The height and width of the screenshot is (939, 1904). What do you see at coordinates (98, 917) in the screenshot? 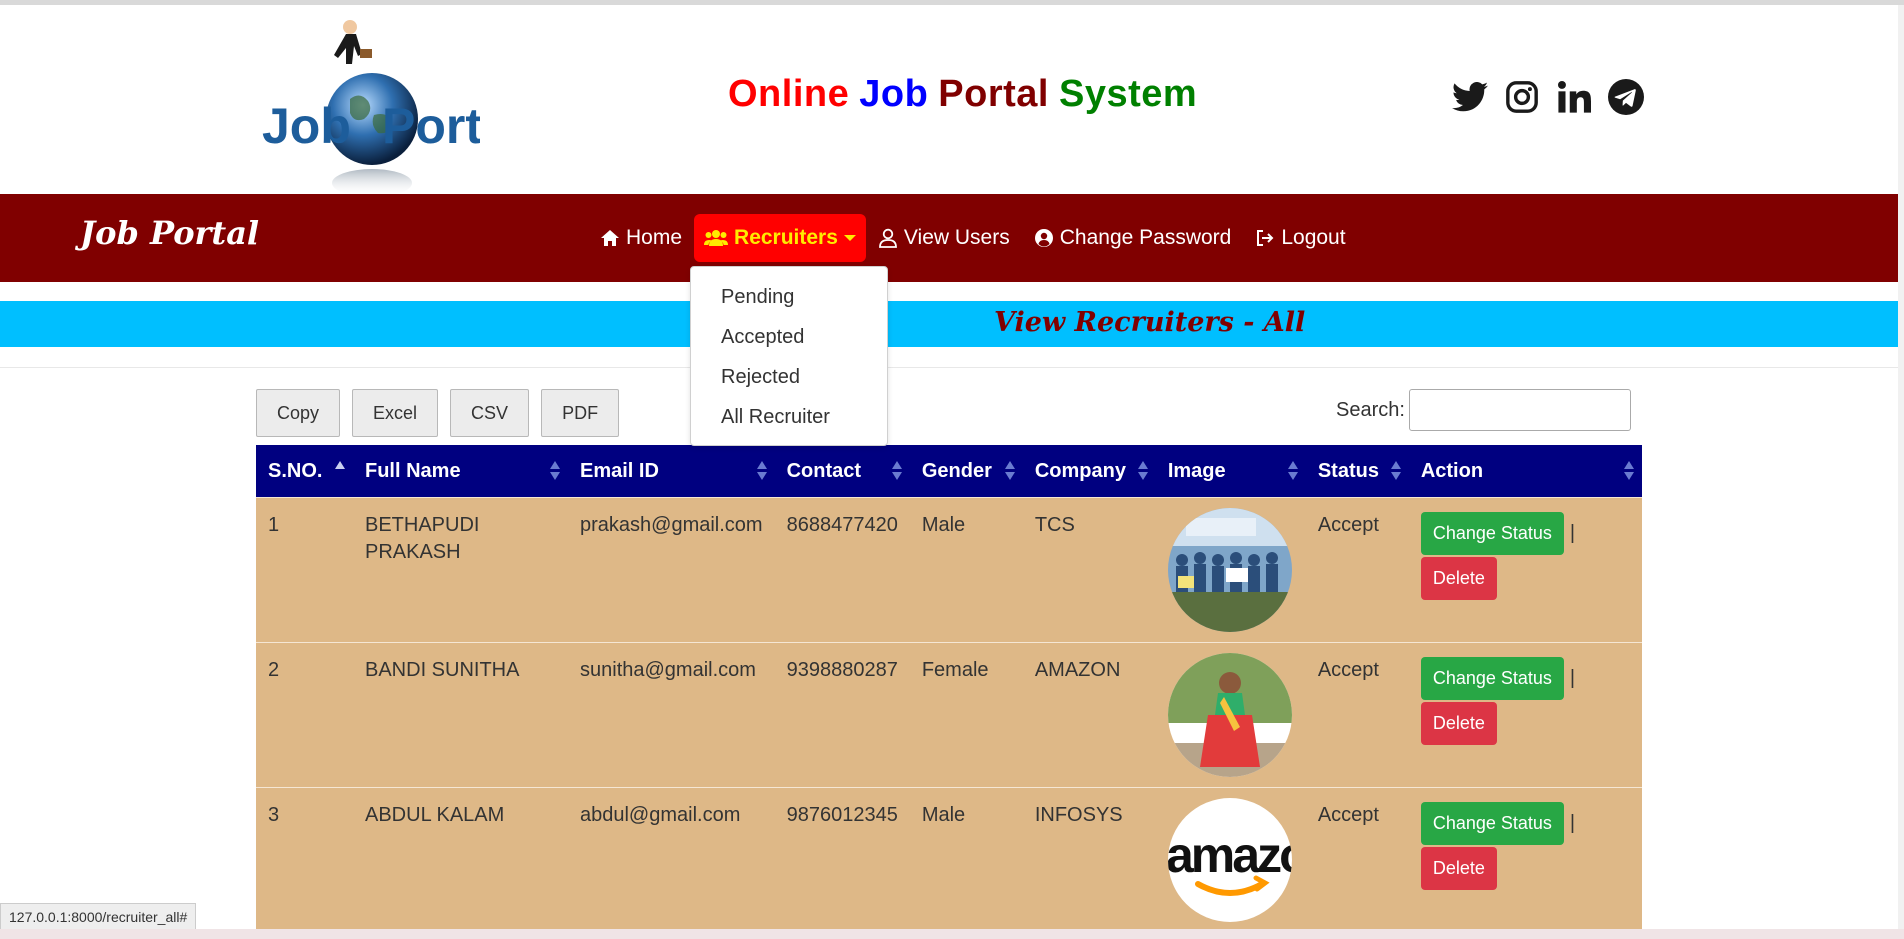
I see `browser-status-url: 127.0.0.1:8000/recruiter_all#` at bounding box center [98, 917].